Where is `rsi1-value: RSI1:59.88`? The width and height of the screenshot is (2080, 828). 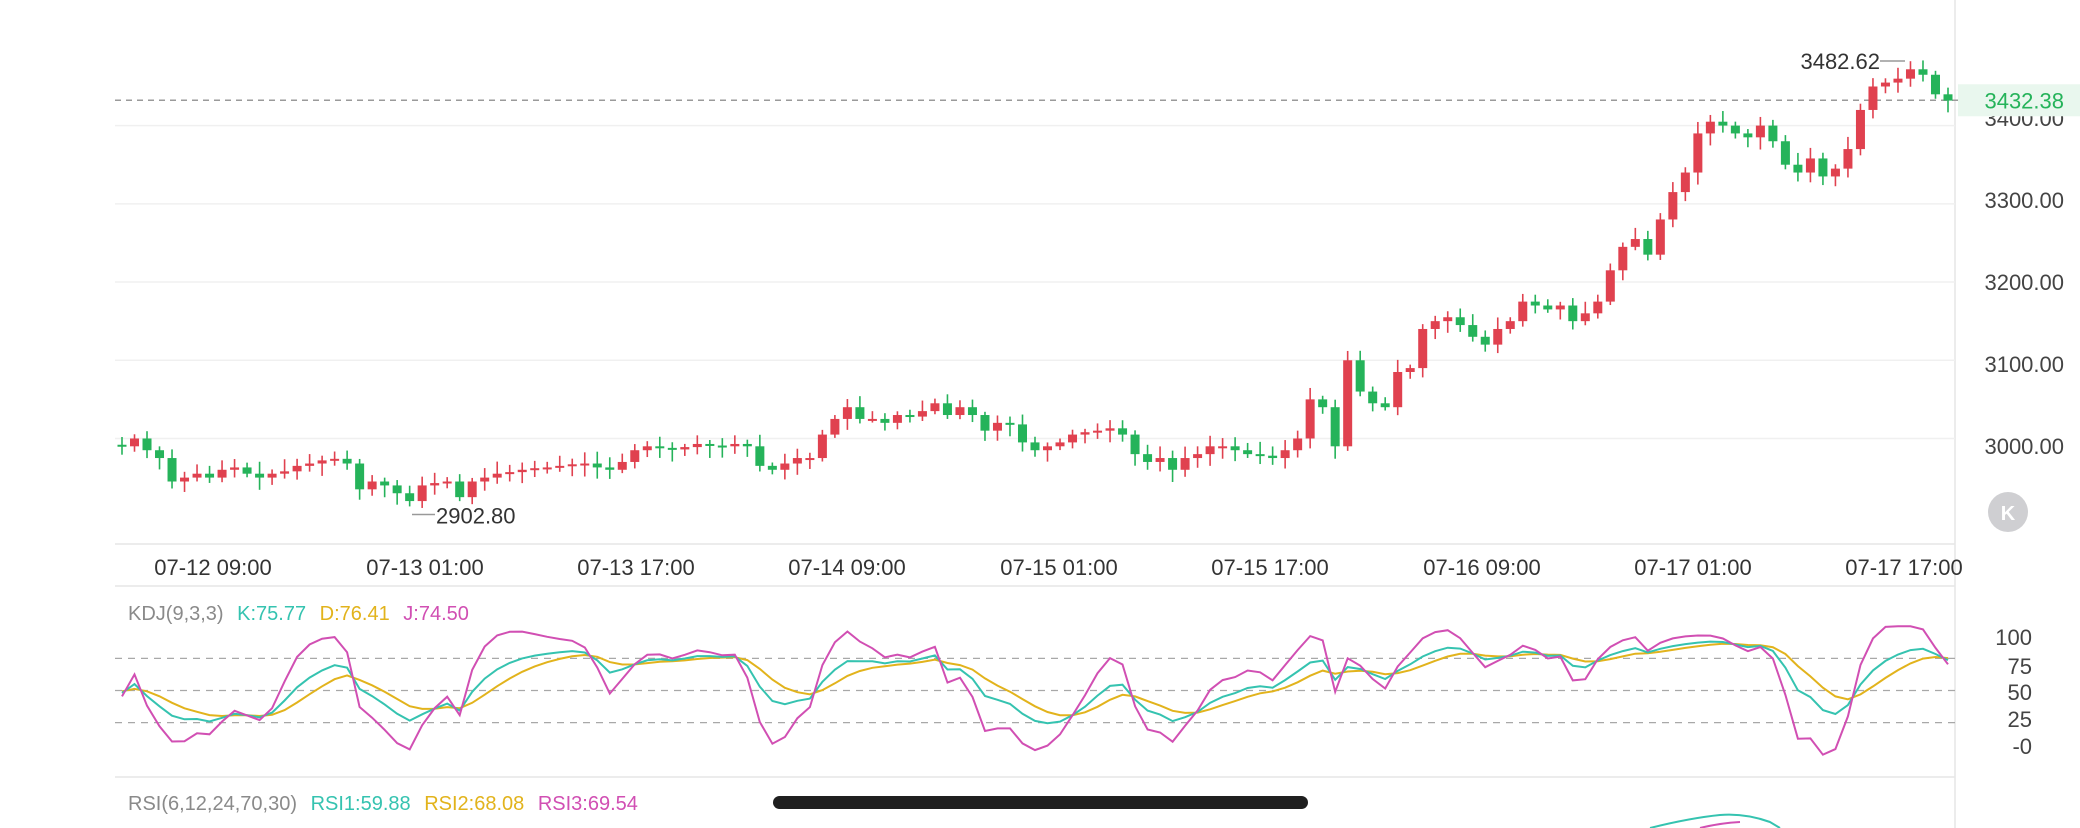 rsi1-value: RSI1:59.88 is located at coordinates (361, 804).